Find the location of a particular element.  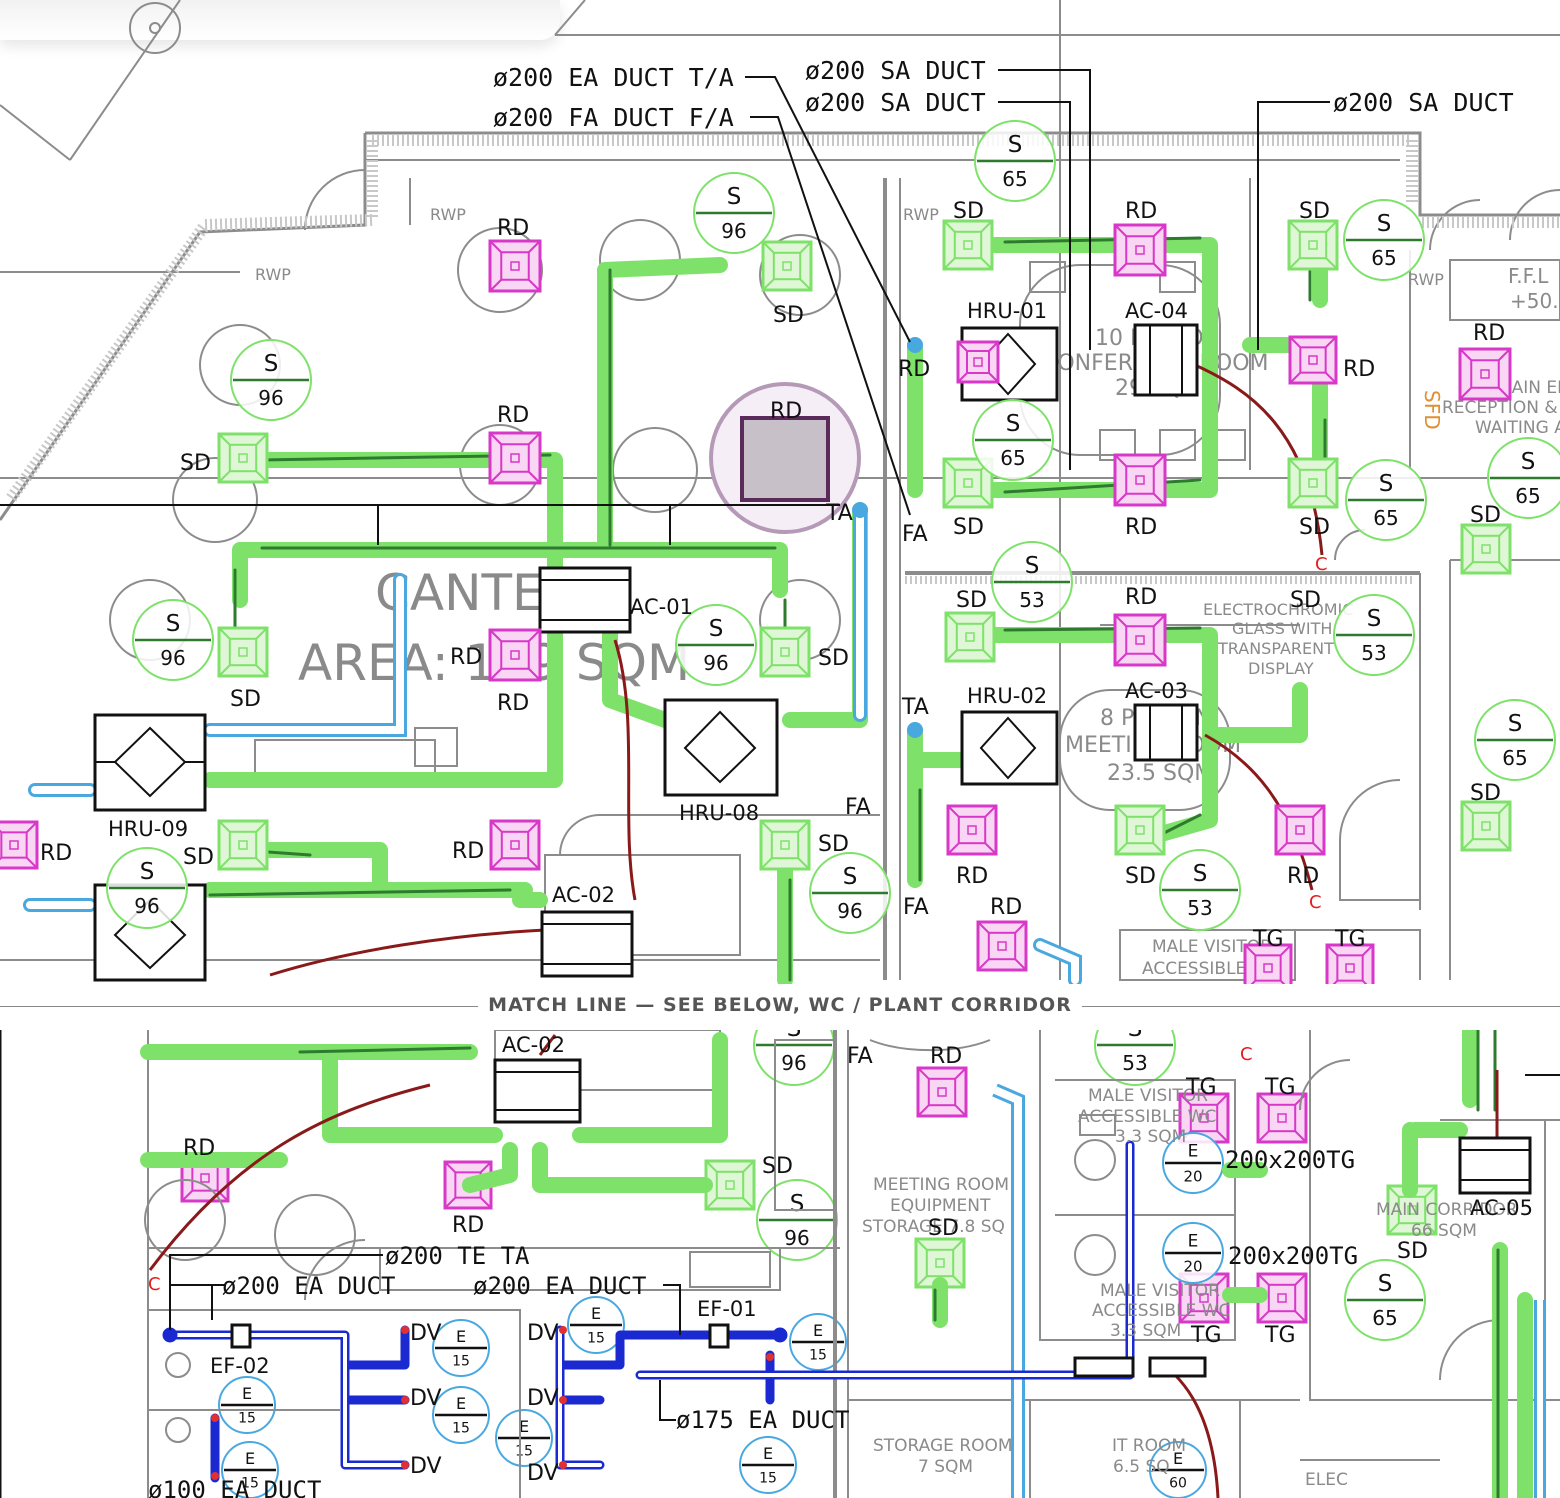

svg-text: ø200 EA DUCT T/A is located at coordinates (613, 77).